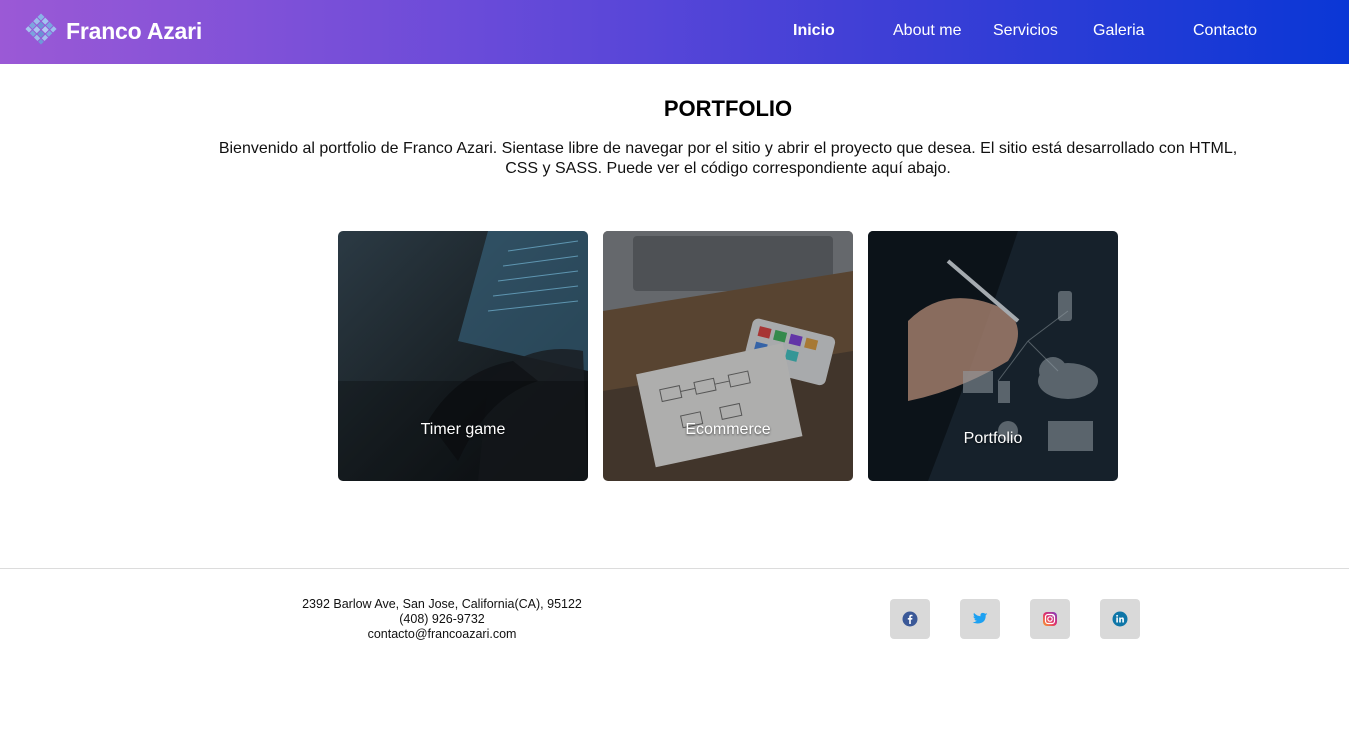 The width and height of the screenshot is (1349, 741). I want to click on twitter-icon, so click(980, 618).